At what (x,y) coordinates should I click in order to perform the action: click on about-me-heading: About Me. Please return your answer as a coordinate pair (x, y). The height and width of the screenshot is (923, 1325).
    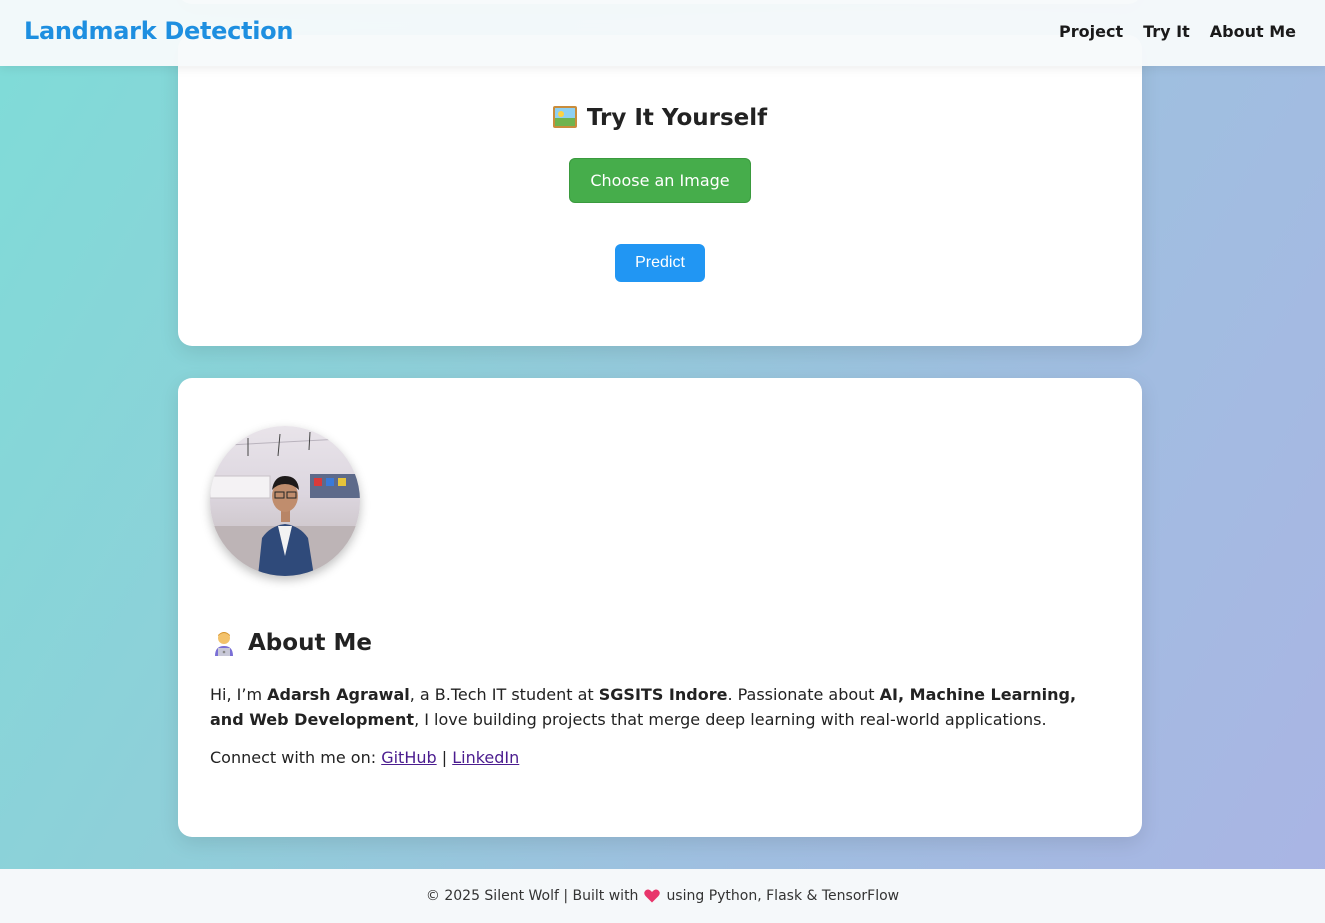
    Looking at the image, I should click on (292, 643).